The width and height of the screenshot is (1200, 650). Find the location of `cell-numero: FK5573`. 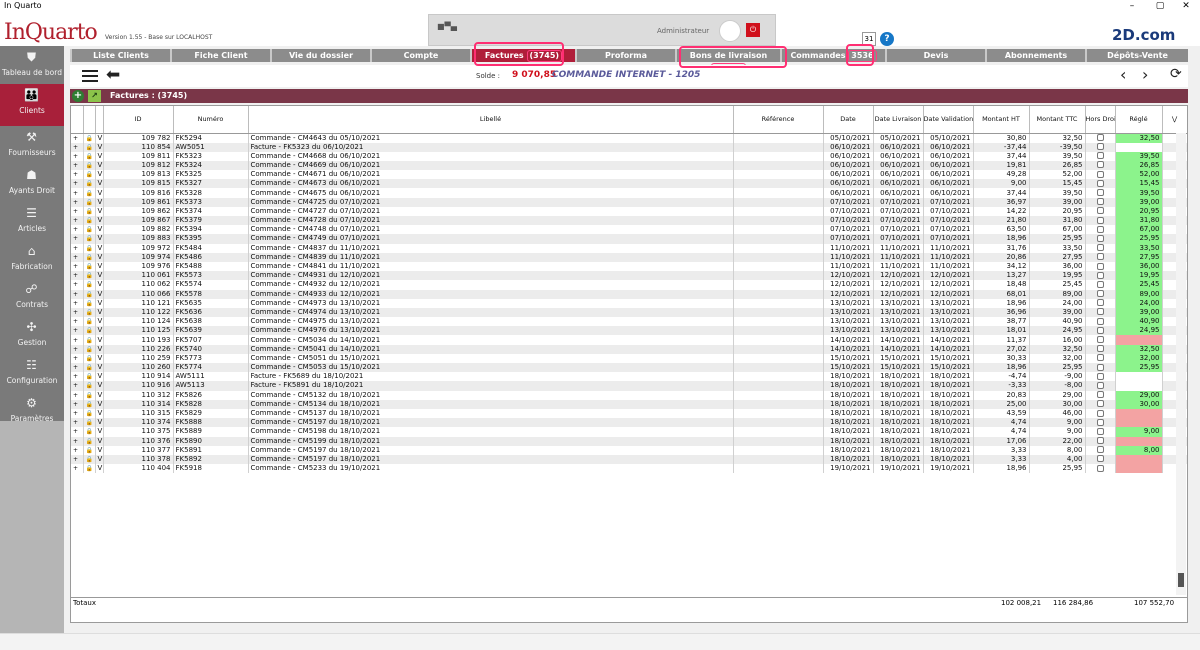

cell-numero: FK5573 is located at coordinates (211, 276).